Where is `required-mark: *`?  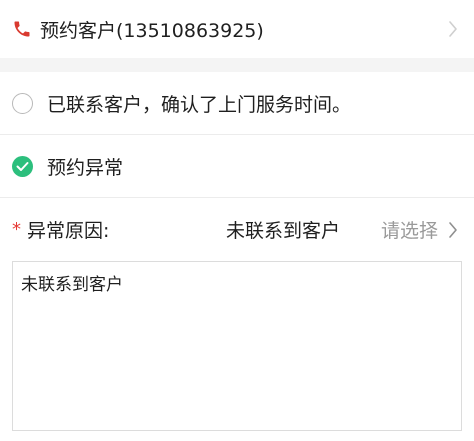
required-mark: * is located at coordinates (16, 229).